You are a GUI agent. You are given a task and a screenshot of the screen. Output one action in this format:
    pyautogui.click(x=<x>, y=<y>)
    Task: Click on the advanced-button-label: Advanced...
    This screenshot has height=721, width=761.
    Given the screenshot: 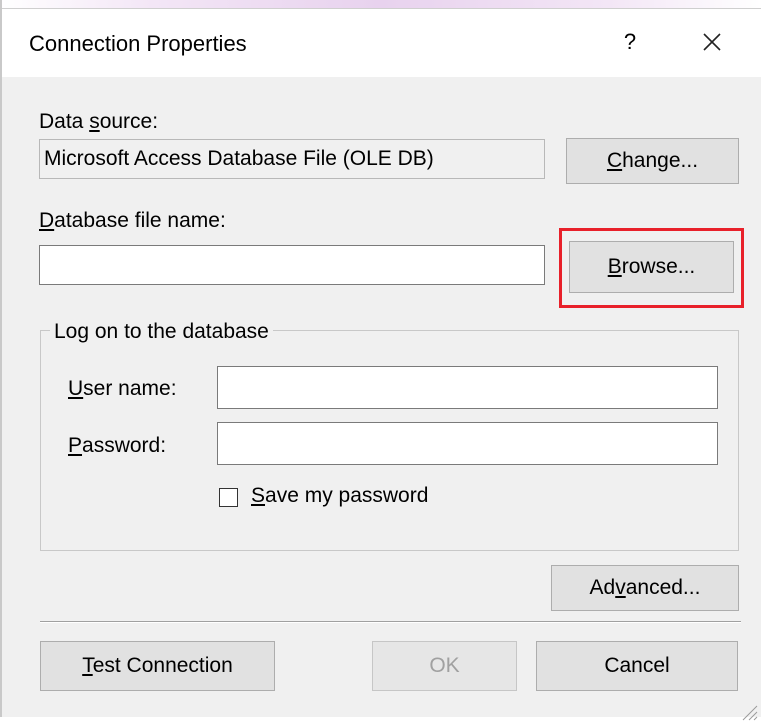 What is the action you would take?
    pyautogui.click(x=645, y=587)
    